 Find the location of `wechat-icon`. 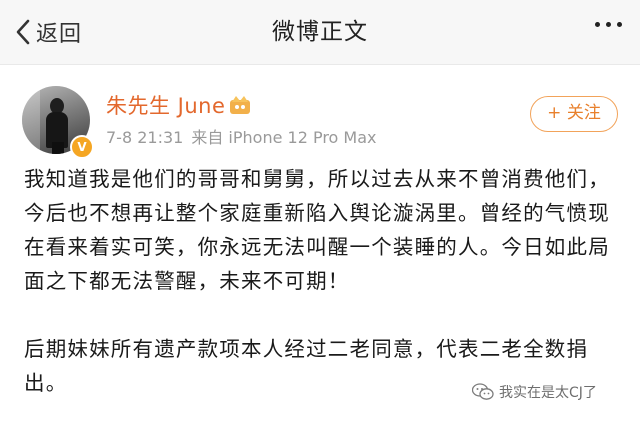

wechat-icon is located at coordinates (483, 391).